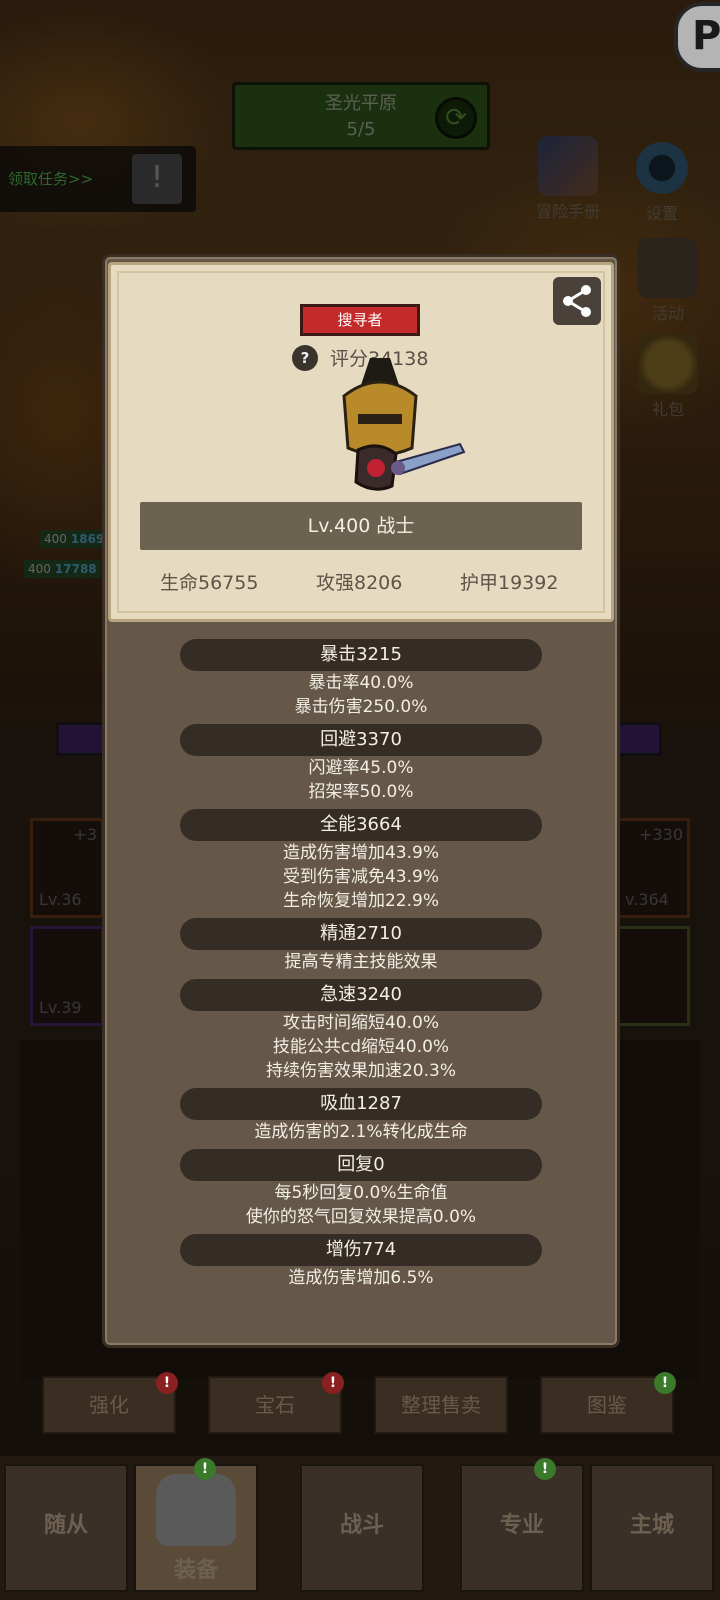  I want to click on nav-main-city: 主城, so click(652, 1528).